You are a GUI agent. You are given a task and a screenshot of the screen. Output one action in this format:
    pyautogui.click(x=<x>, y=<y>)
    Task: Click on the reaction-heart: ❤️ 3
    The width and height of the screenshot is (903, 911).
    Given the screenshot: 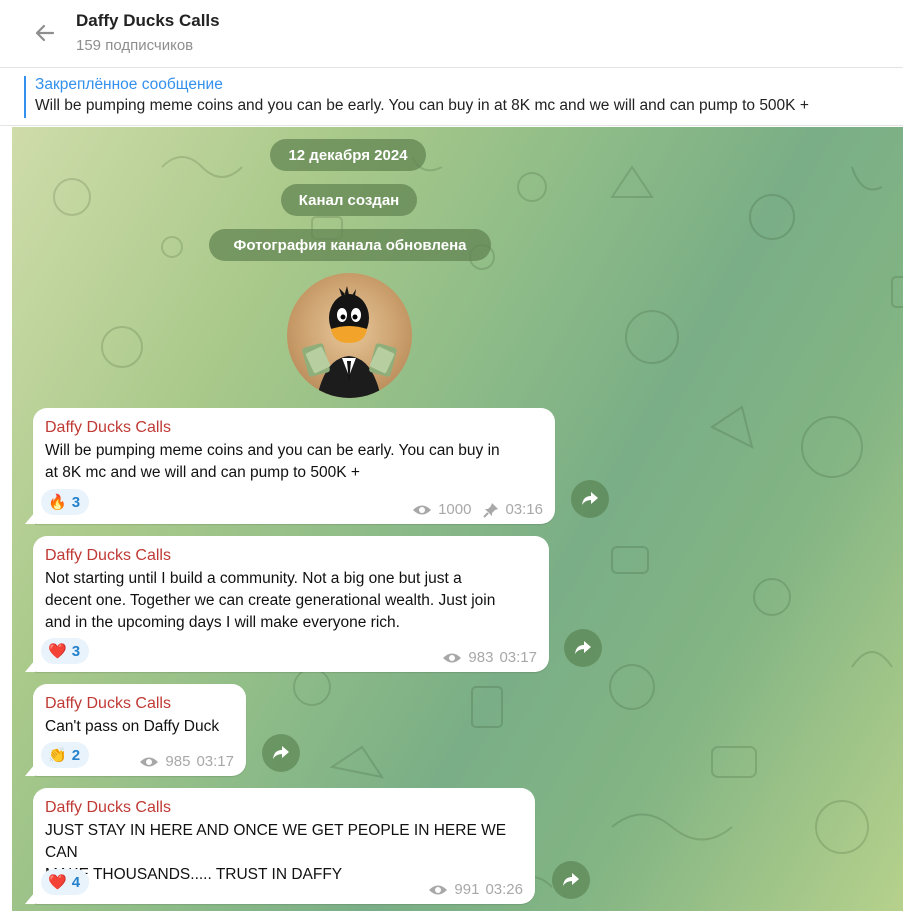 What is the action you would take?
    pyautogui.click(x=65, y=651)
    